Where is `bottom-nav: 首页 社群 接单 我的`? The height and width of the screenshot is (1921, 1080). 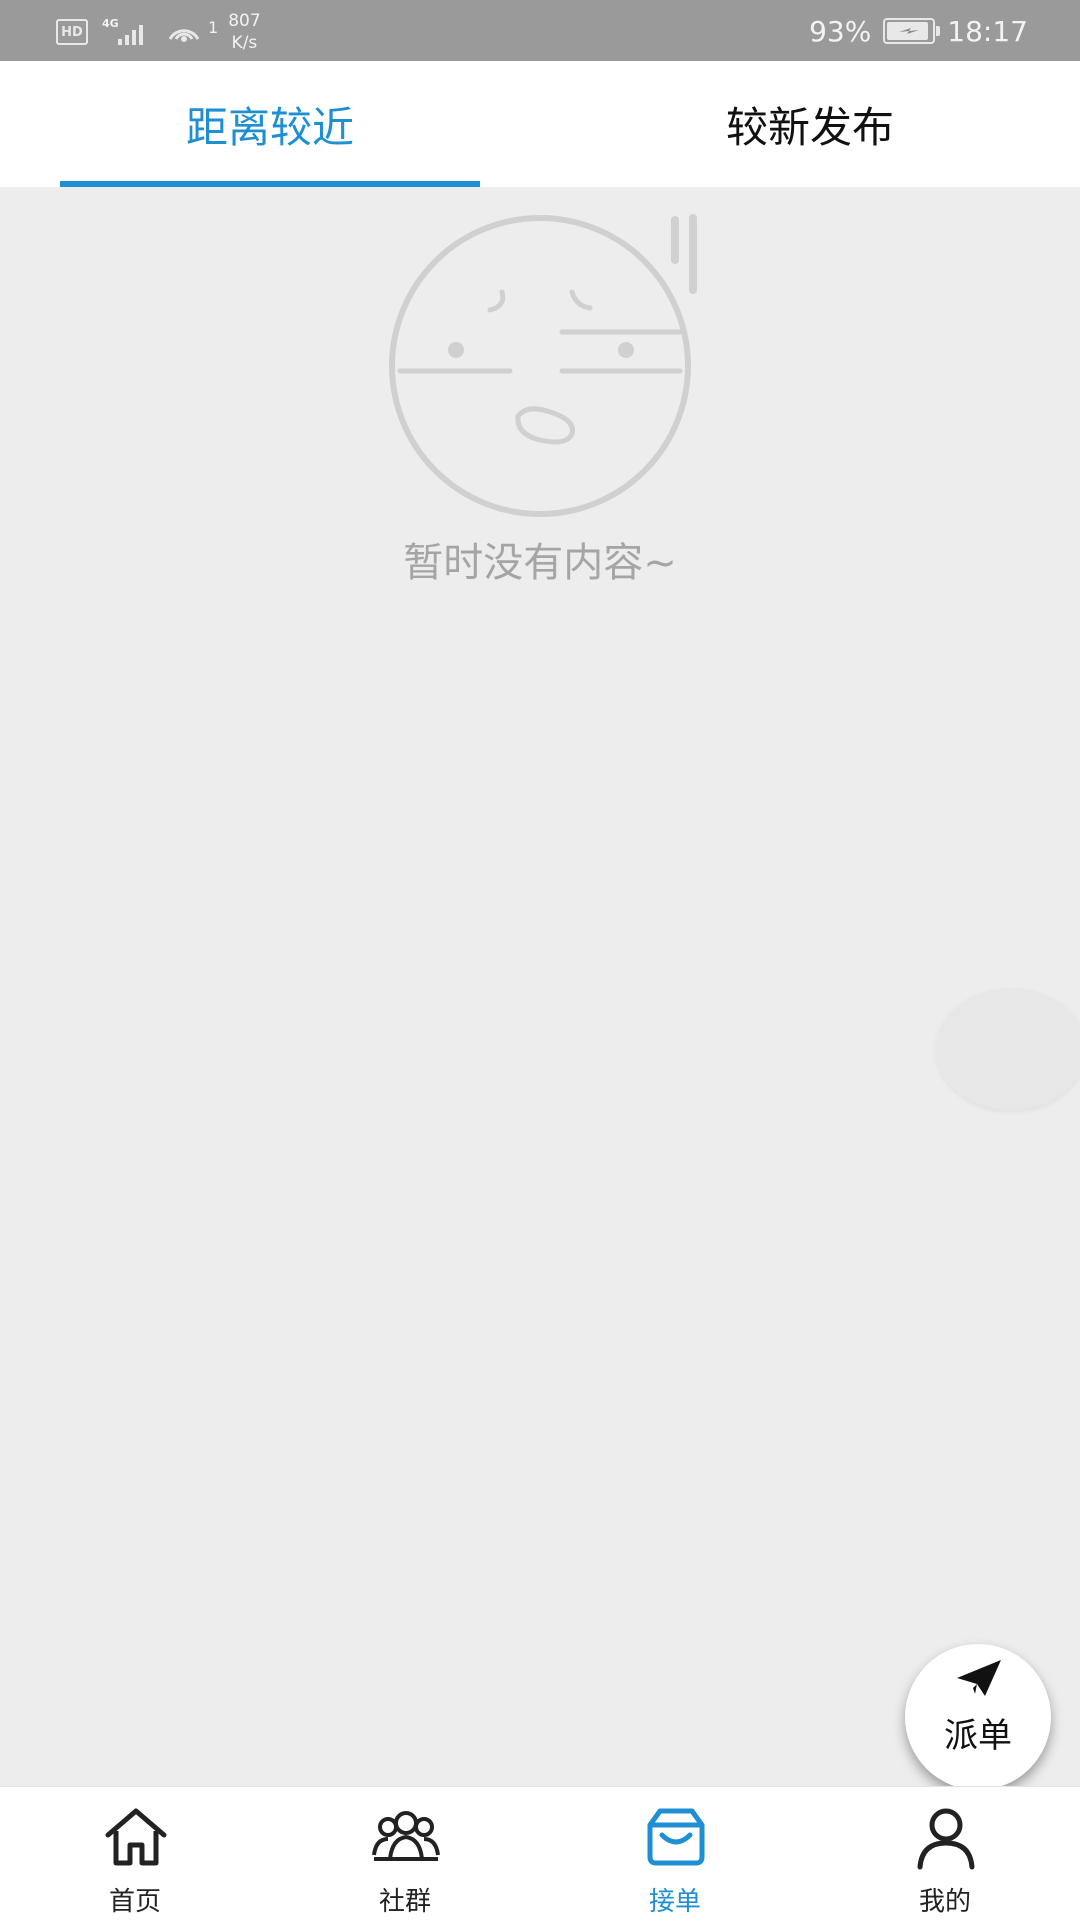
bottom-nav: 首页 社群 接单 我的 is located at coordinates (540, 1853).